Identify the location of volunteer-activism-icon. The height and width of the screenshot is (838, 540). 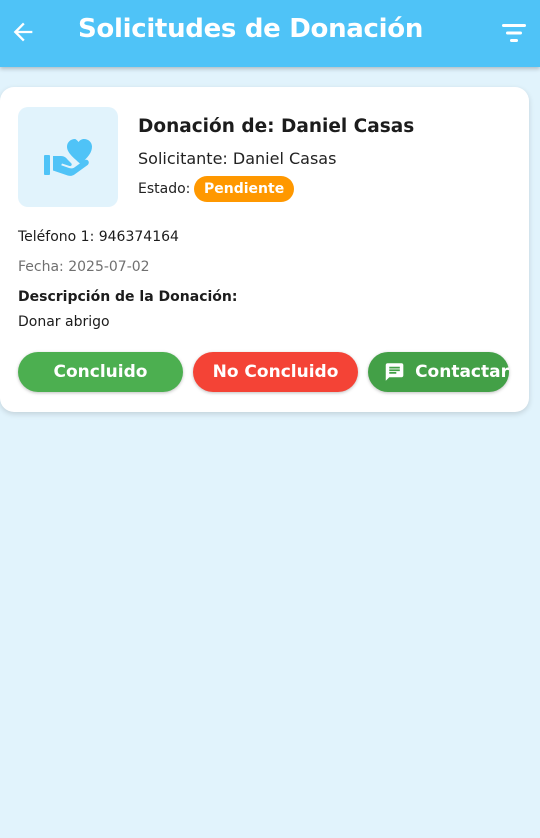
(68, 157).